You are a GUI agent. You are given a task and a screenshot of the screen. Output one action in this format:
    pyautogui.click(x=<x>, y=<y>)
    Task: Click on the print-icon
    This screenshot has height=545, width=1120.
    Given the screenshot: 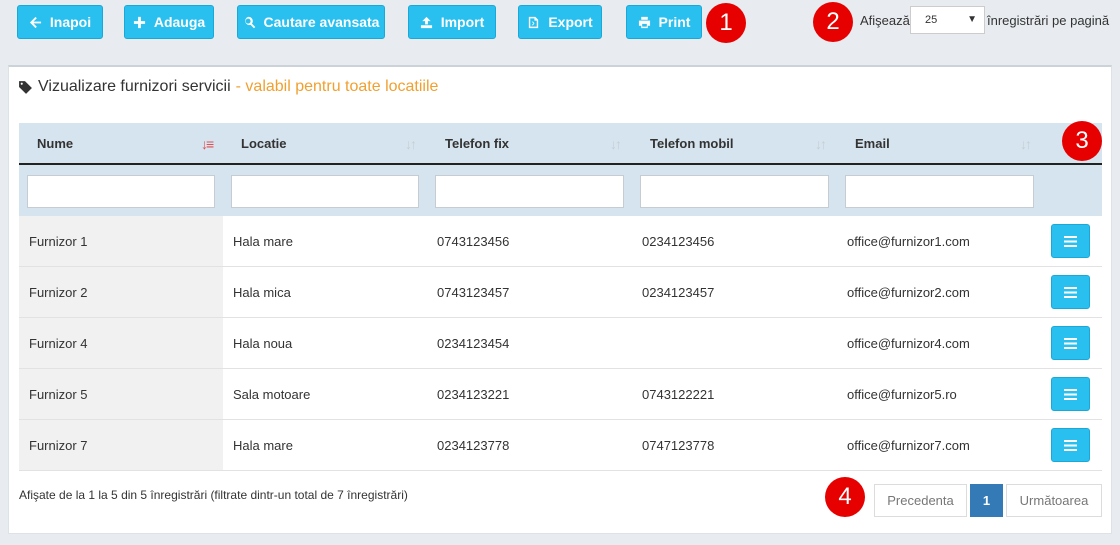 What is the action you would take?
    pyautogui.click(x=644, y=22)
    